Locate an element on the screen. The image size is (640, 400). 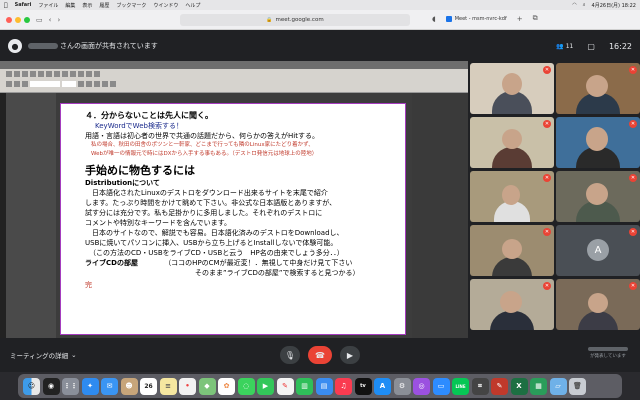
app-store-icon: A is located at coordinates (382, 386).